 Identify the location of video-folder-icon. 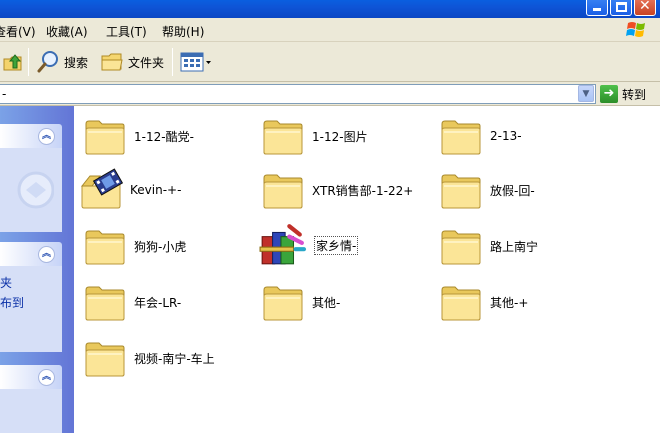
(102, 188).